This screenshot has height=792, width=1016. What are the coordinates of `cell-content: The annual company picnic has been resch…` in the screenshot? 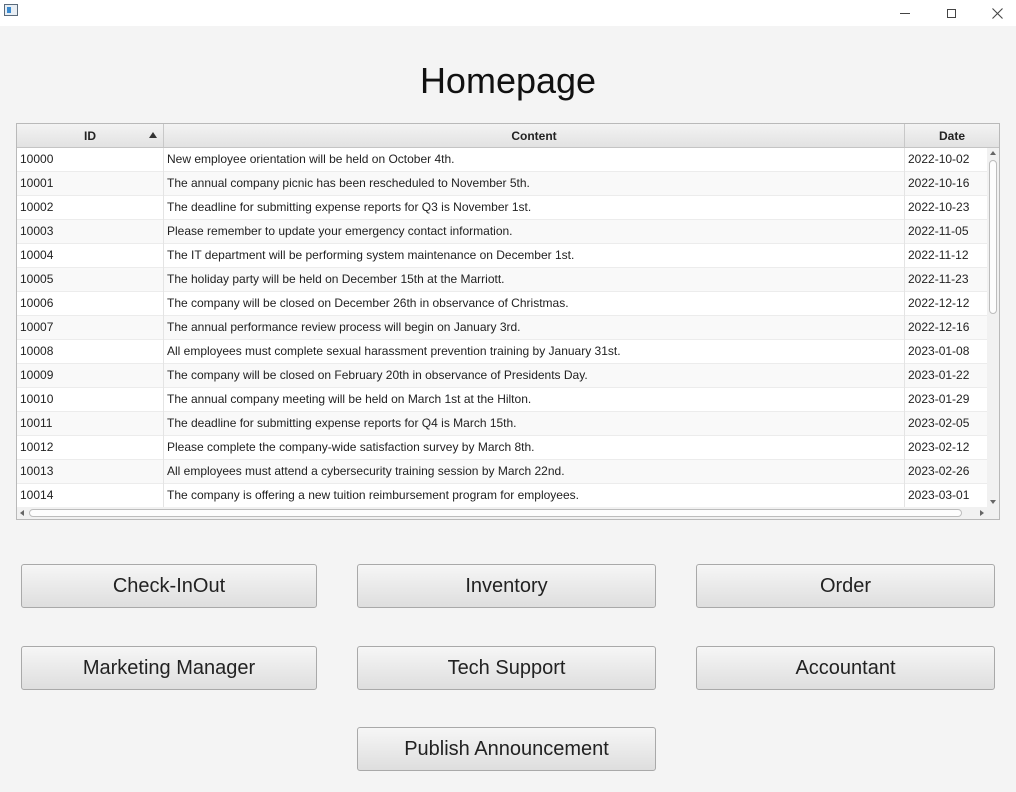 It's located at (534, 184).